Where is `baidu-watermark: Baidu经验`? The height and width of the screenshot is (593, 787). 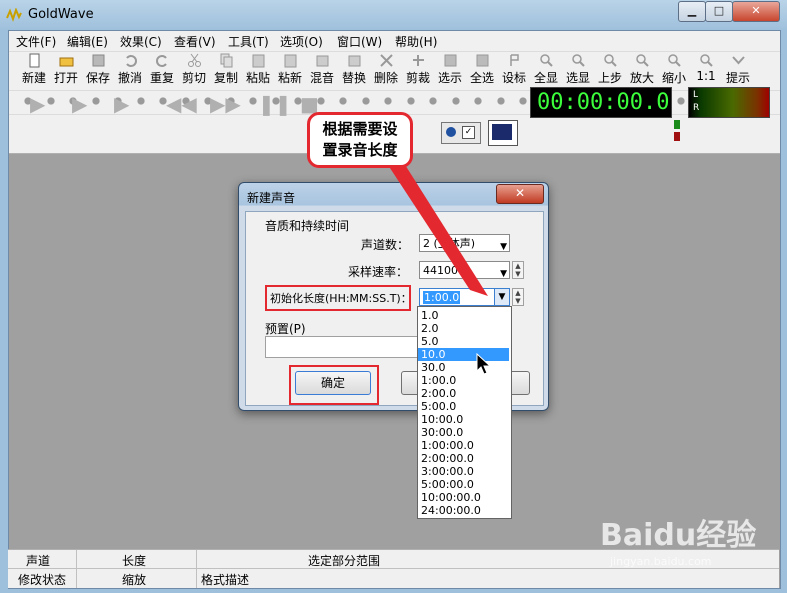 baidu-watermark: Baidu经验 is located at coordinates (678, 535).